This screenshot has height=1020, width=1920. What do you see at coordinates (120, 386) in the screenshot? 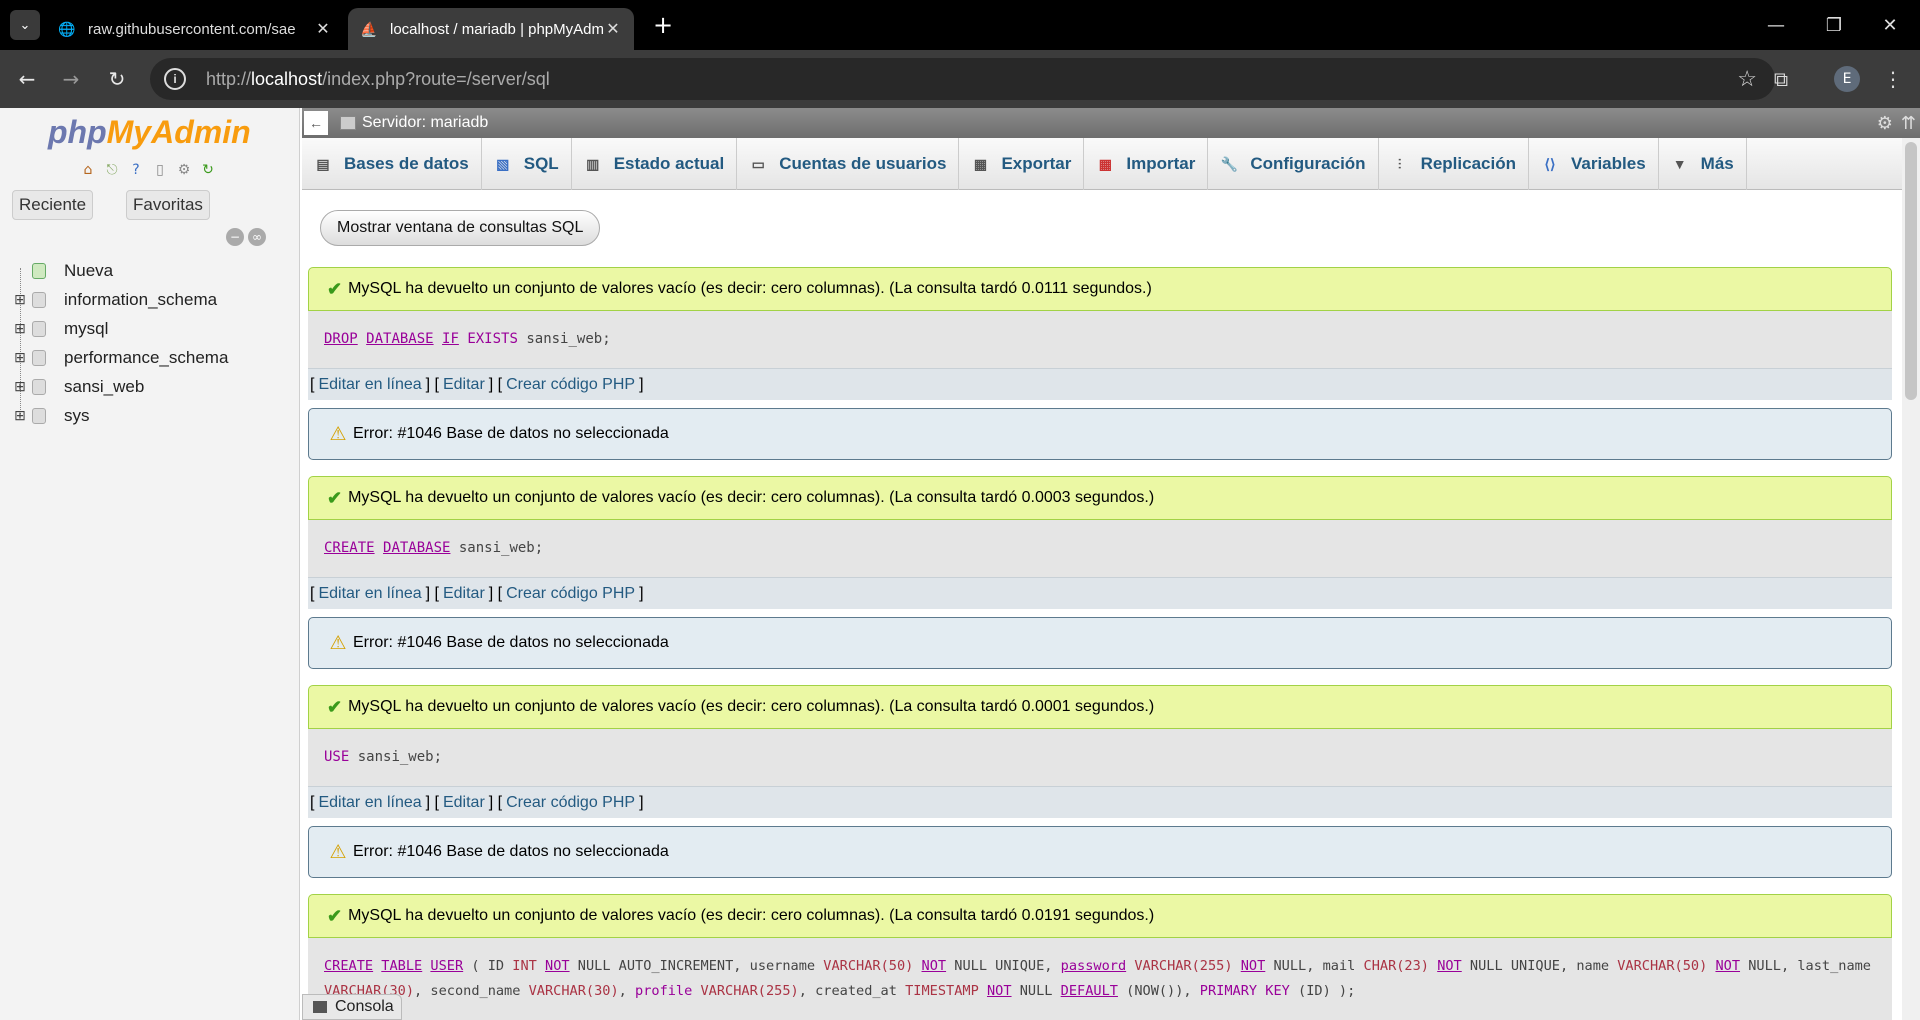
I see `tree-item-sansi-web: ⊞ sansi_web` at bounding box center [120, 386].